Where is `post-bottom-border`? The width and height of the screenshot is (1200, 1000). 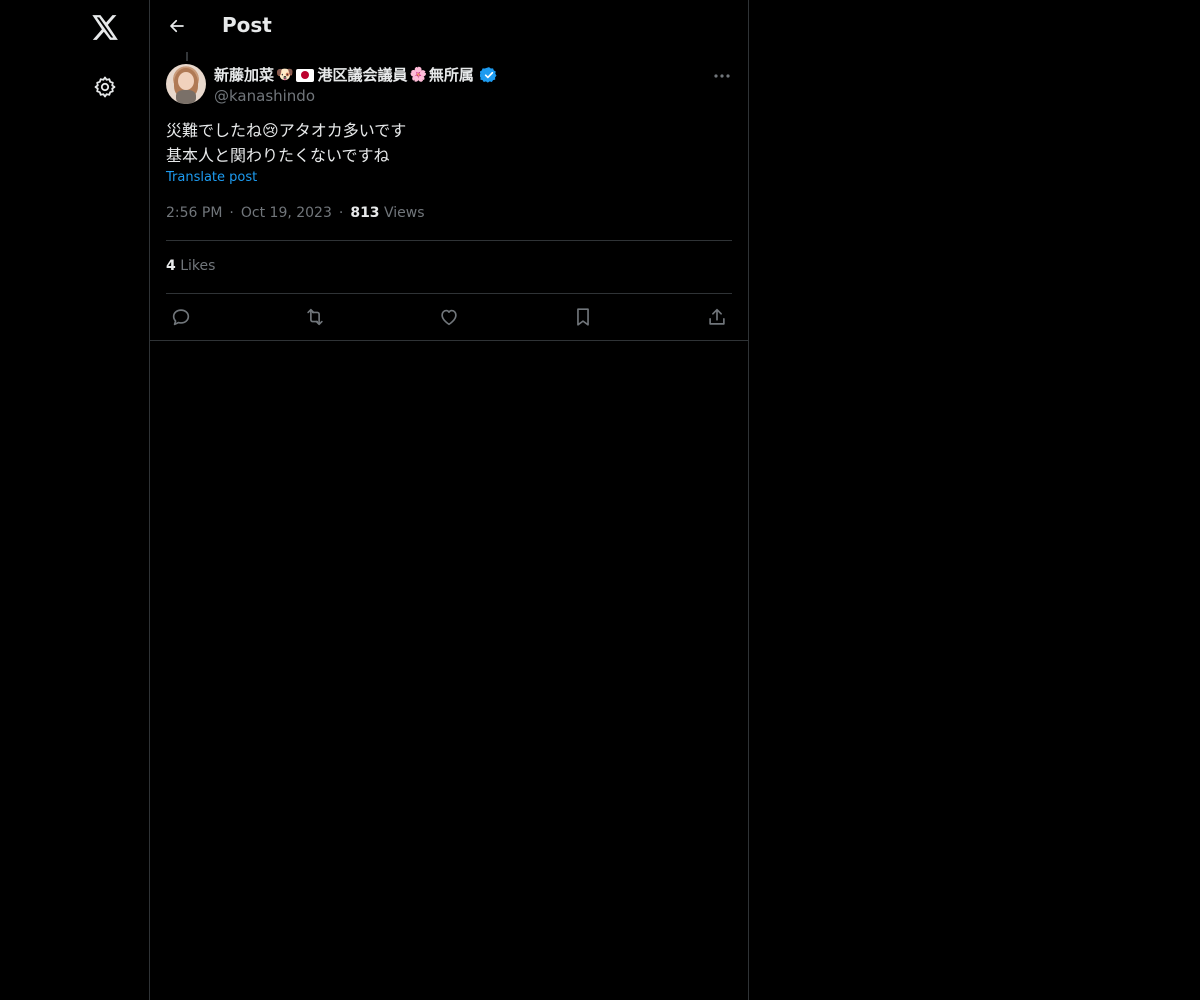
post-bottom-border is located at coordinates (449, 340).